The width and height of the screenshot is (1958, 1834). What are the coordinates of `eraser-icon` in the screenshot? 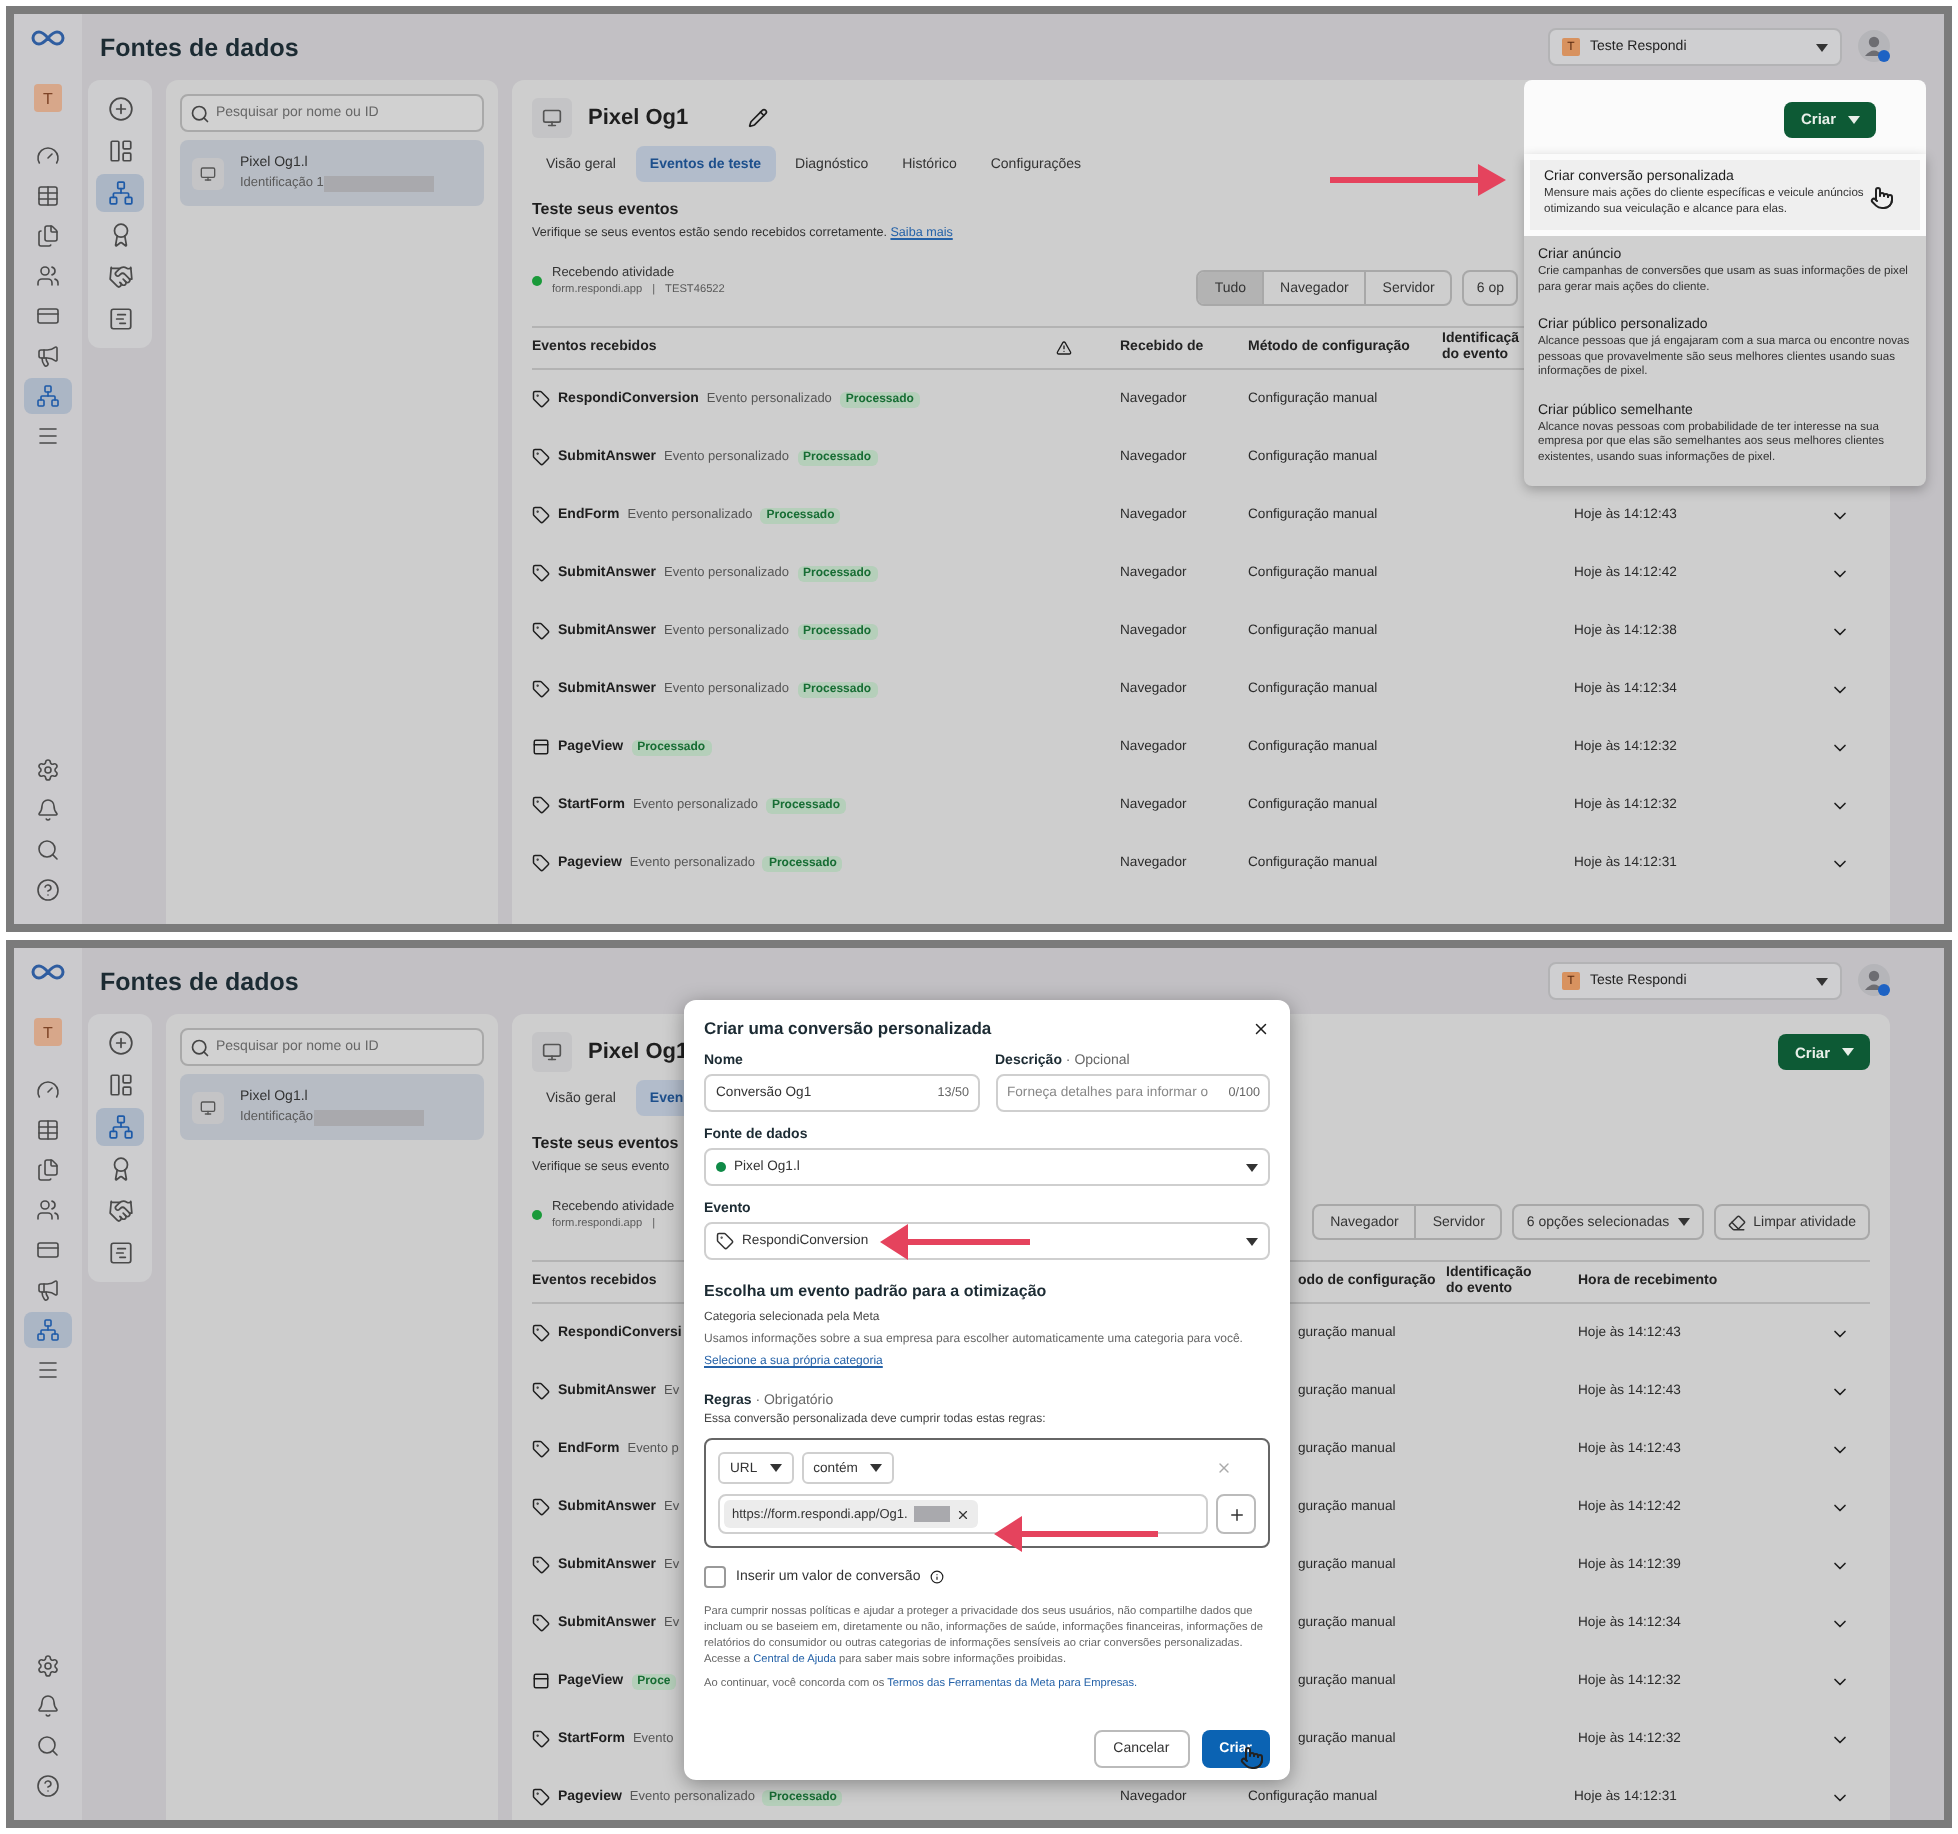 It's located at (1736, 1222).